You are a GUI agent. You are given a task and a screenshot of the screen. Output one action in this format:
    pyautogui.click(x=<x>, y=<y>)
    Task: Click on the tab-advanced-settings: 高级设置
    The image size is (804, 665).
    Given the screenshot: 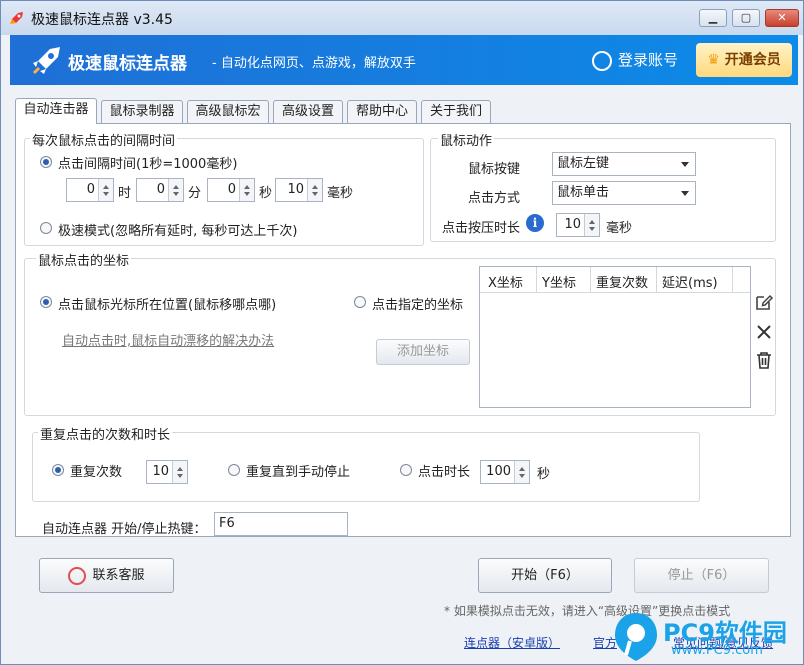 What is the action you would take?
    pyautogui.click(x=308, y=112)
    